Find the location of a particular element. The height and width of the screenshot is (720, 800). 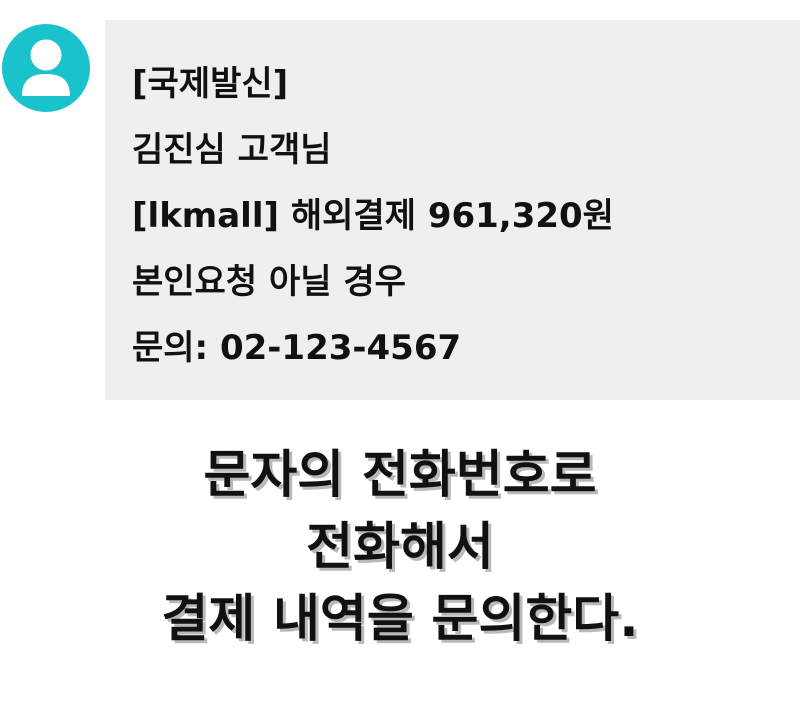

message-line-notice: 본인요청 아닐 경우 is located at coordinates (269, 282).